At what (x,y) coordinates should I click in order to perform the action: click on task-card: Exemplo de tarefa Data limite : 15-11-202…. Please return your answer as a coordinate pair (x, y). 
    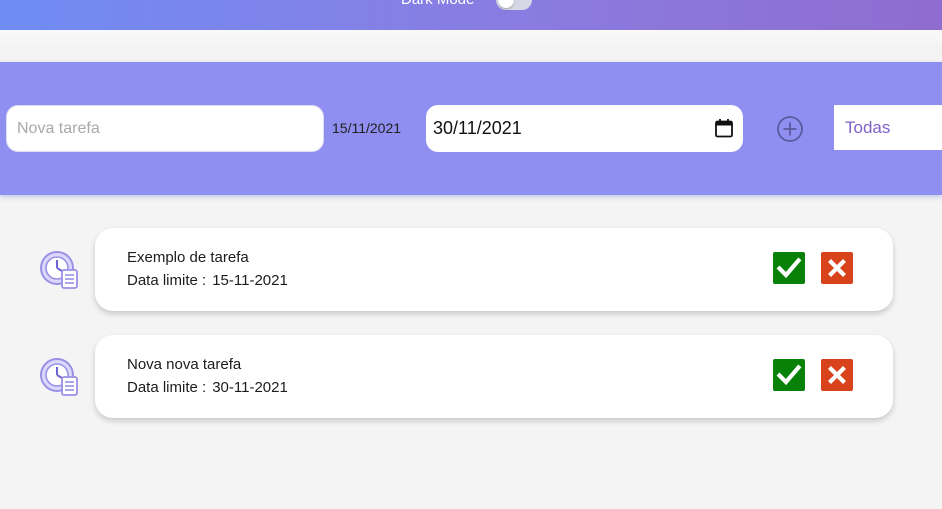
    Looking at the image, I should click on (494, 269).